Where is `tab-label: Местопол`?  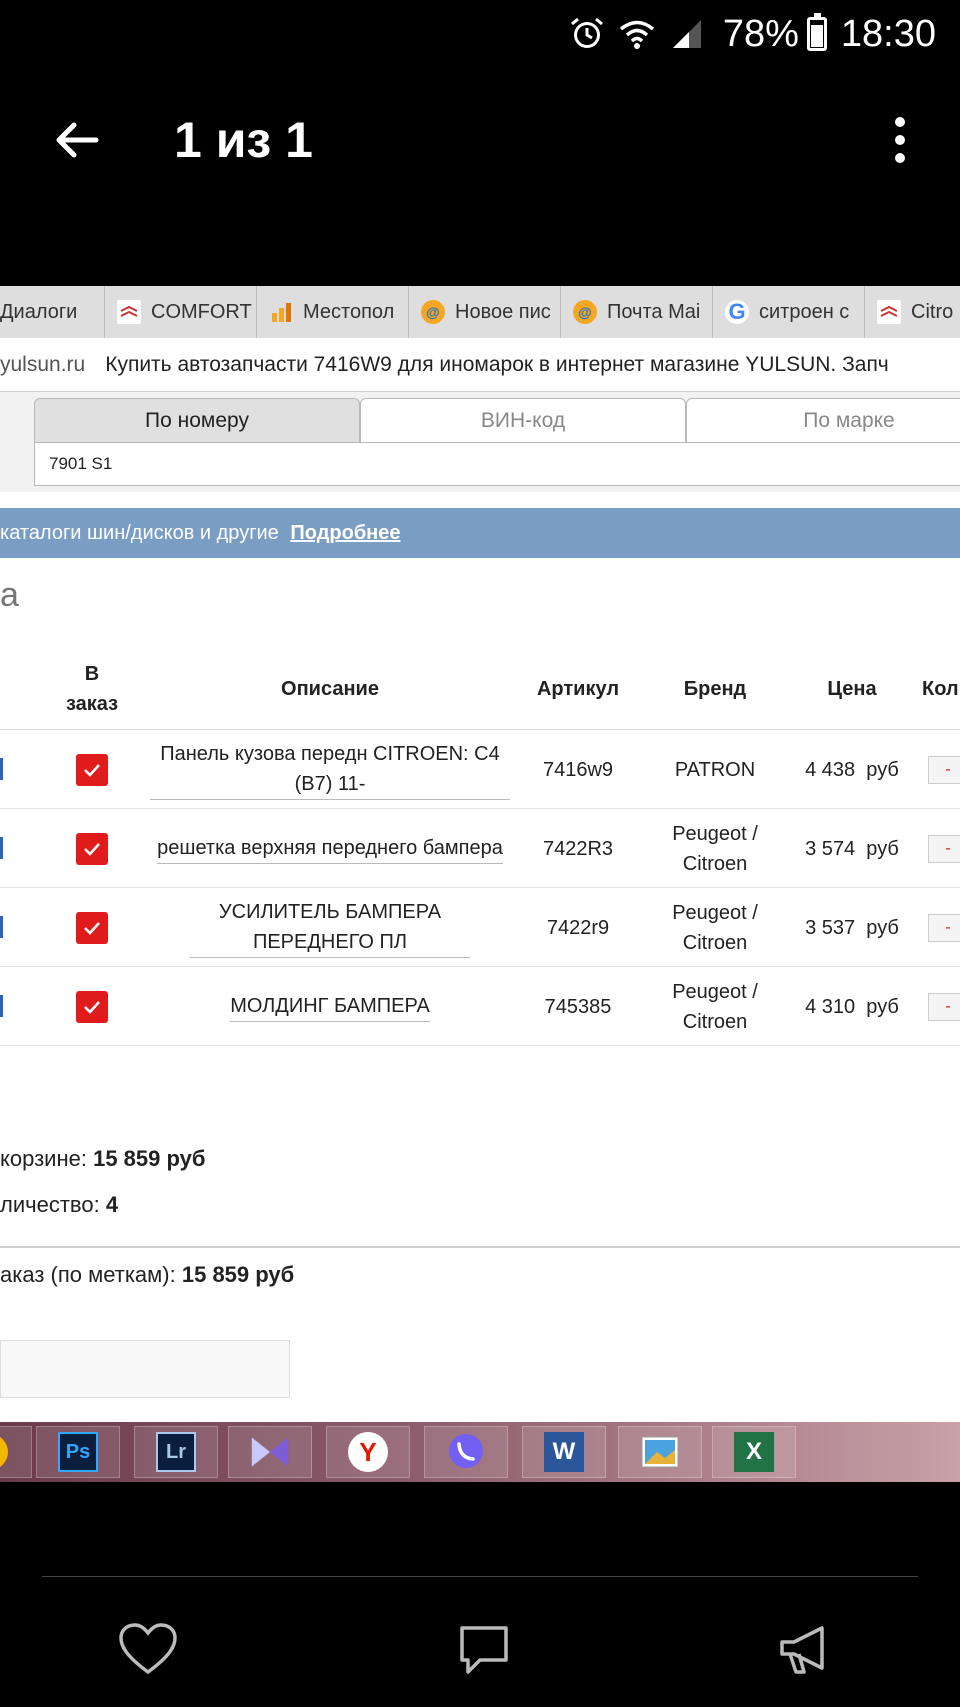
tab-label: Местопол is located at coordinates (349, 311).